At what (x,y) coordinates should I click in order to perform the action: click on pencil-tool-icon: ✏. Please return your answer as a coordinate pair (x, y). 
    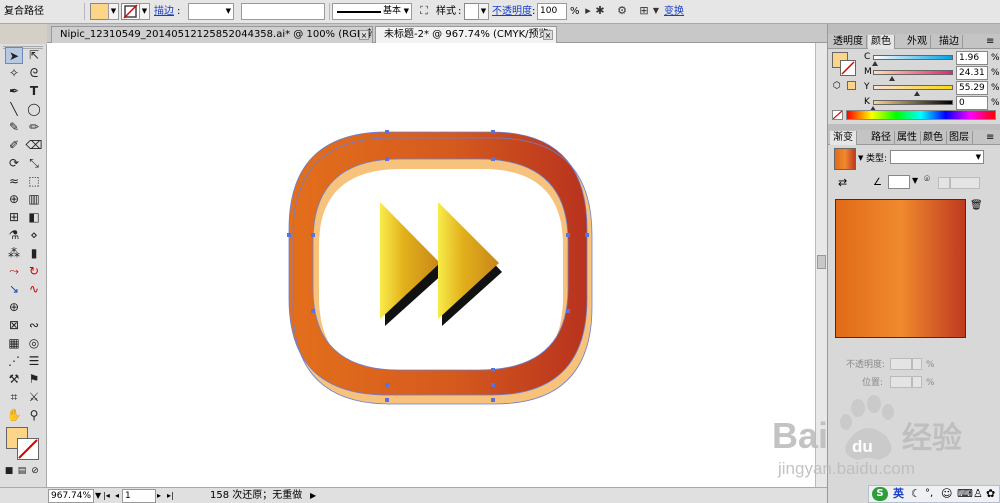
    Looking at the image, I should click on (34, 127).